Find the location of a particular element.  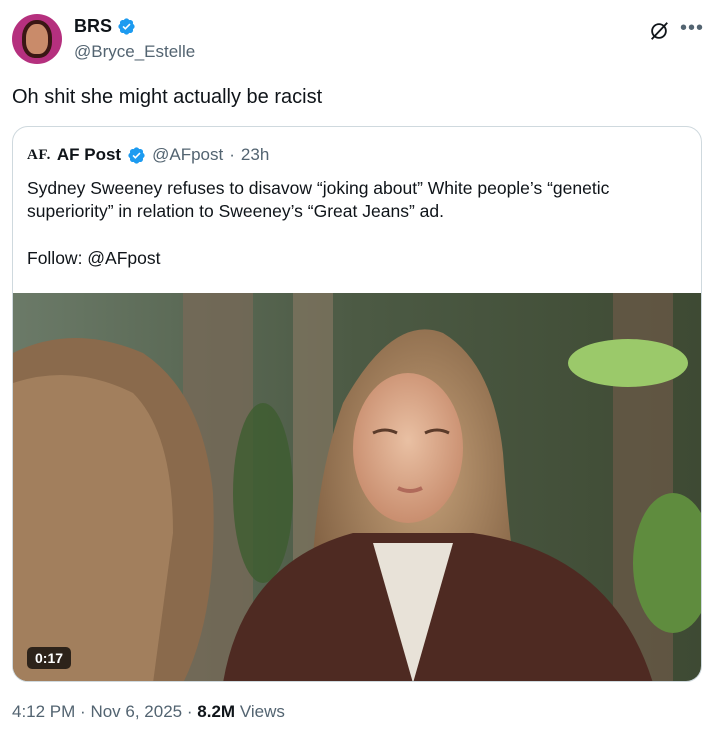

author-handle: @Bryce_Estelle is located at coordinates (134, 52).